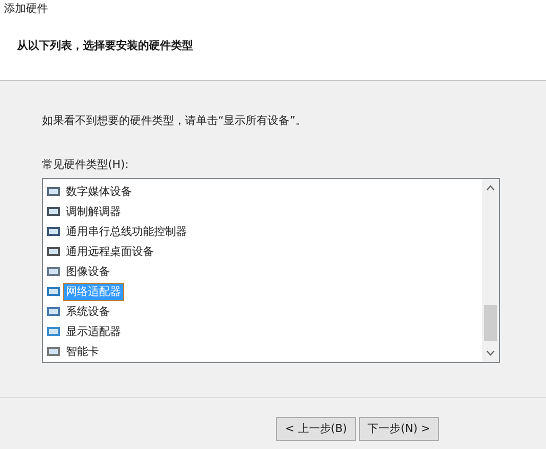  What do you see at coordinates (490, 353) in the screenshot?
I see `scroll-down-icon` at bounding box center [490, 353].